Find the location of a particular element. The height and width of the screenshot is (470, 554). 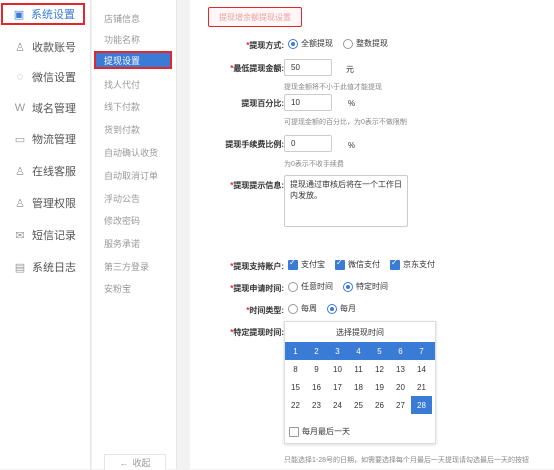

sub-item-store-info: 店铺信息 is located at coordinates (122, 18).